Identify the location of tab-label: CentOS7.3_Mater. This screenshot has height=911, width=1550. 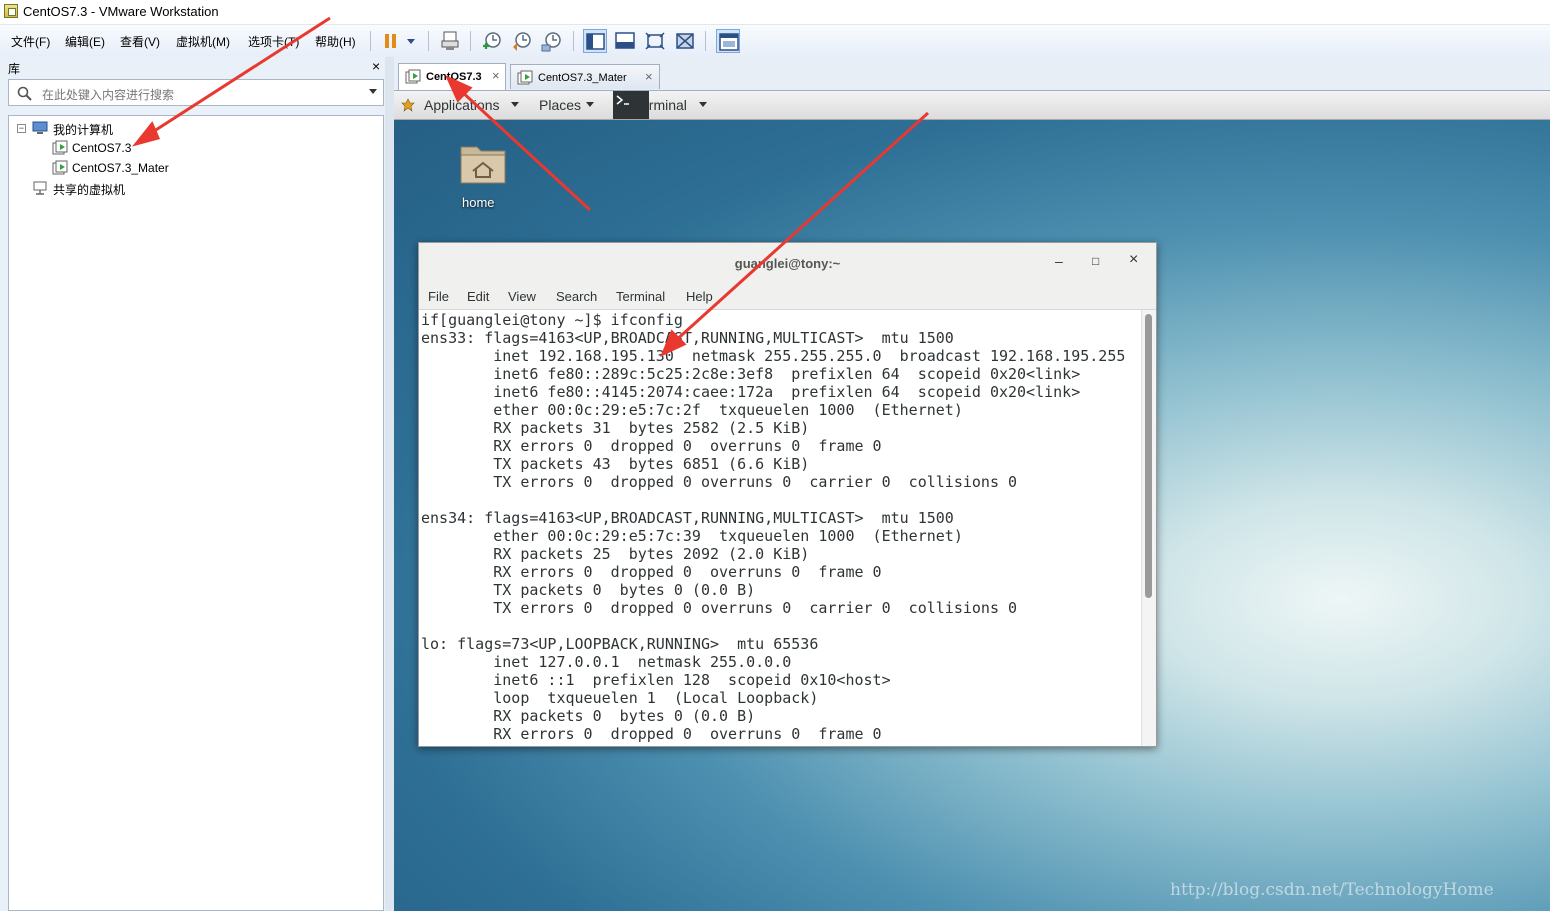
(582, 78).